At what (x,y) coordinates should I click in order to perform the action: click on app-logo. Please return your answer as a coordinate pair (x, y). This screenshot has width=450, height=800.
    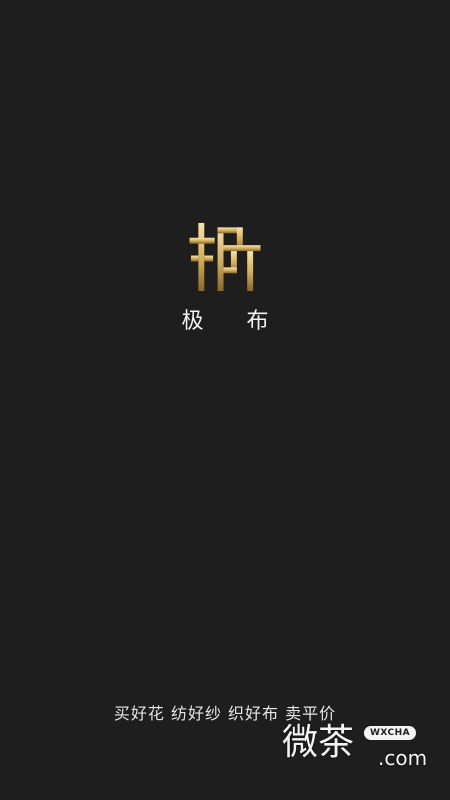
    Looking at the image, I should click on (225, 260).